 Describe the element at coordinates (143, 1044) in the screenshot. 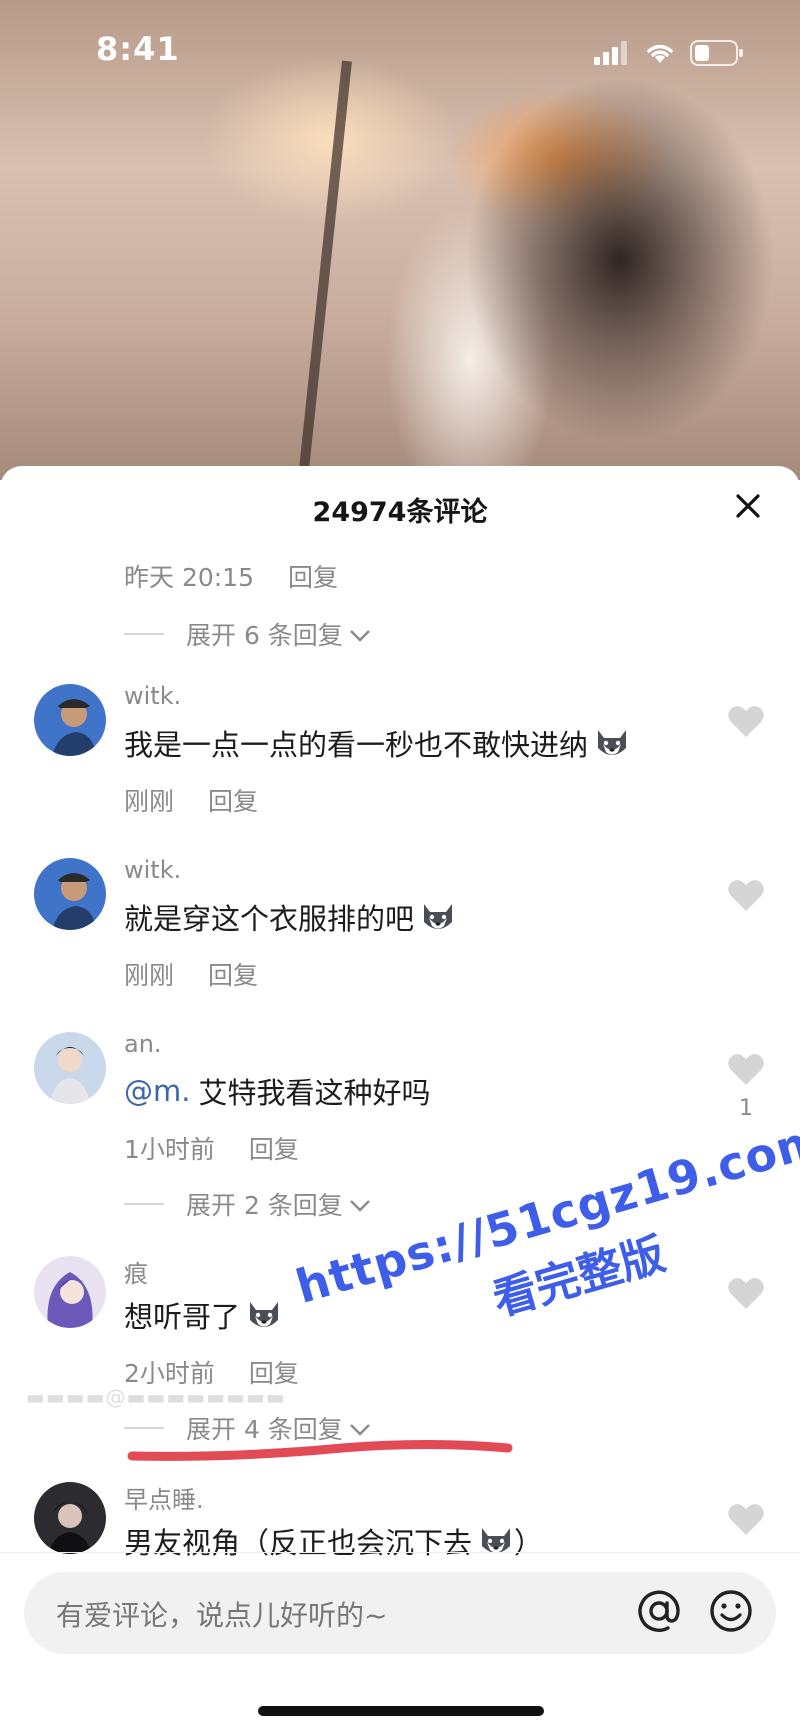

I see `comment-username: an.` at that location.